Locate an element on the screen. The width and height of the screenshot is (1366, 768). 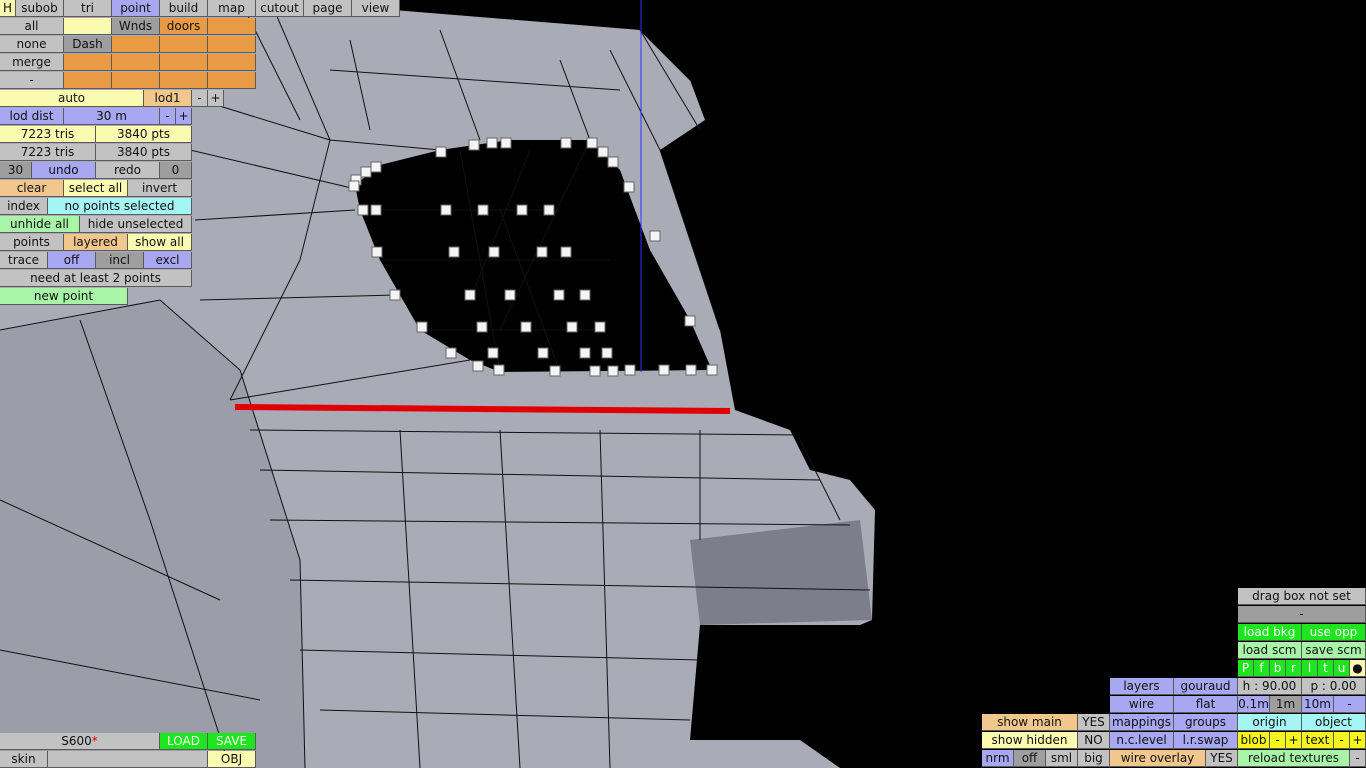
flat-button: flat is located at coordinates (1206, 704).